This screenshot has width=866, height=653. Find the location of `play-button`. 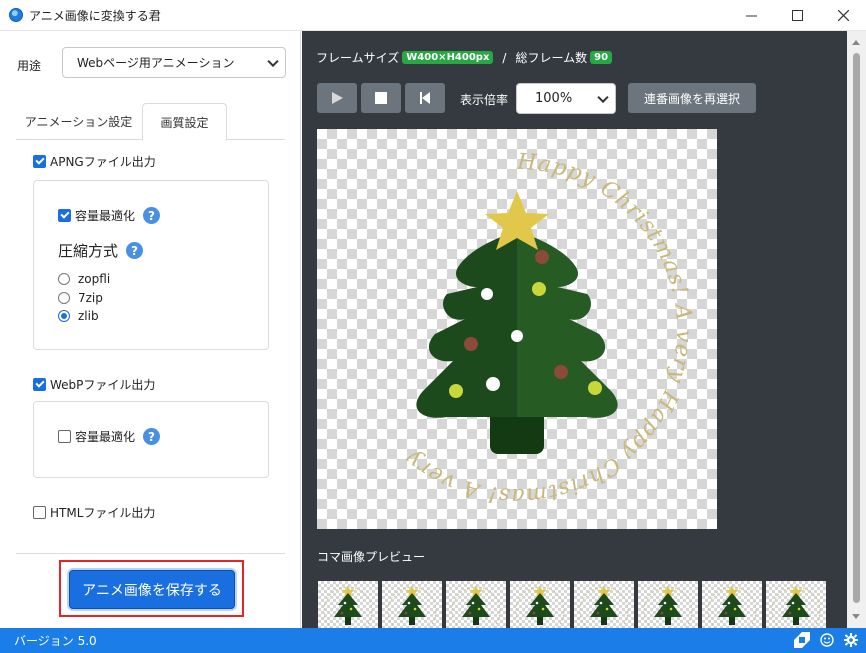

play-button is located at coordinates (337, 98).